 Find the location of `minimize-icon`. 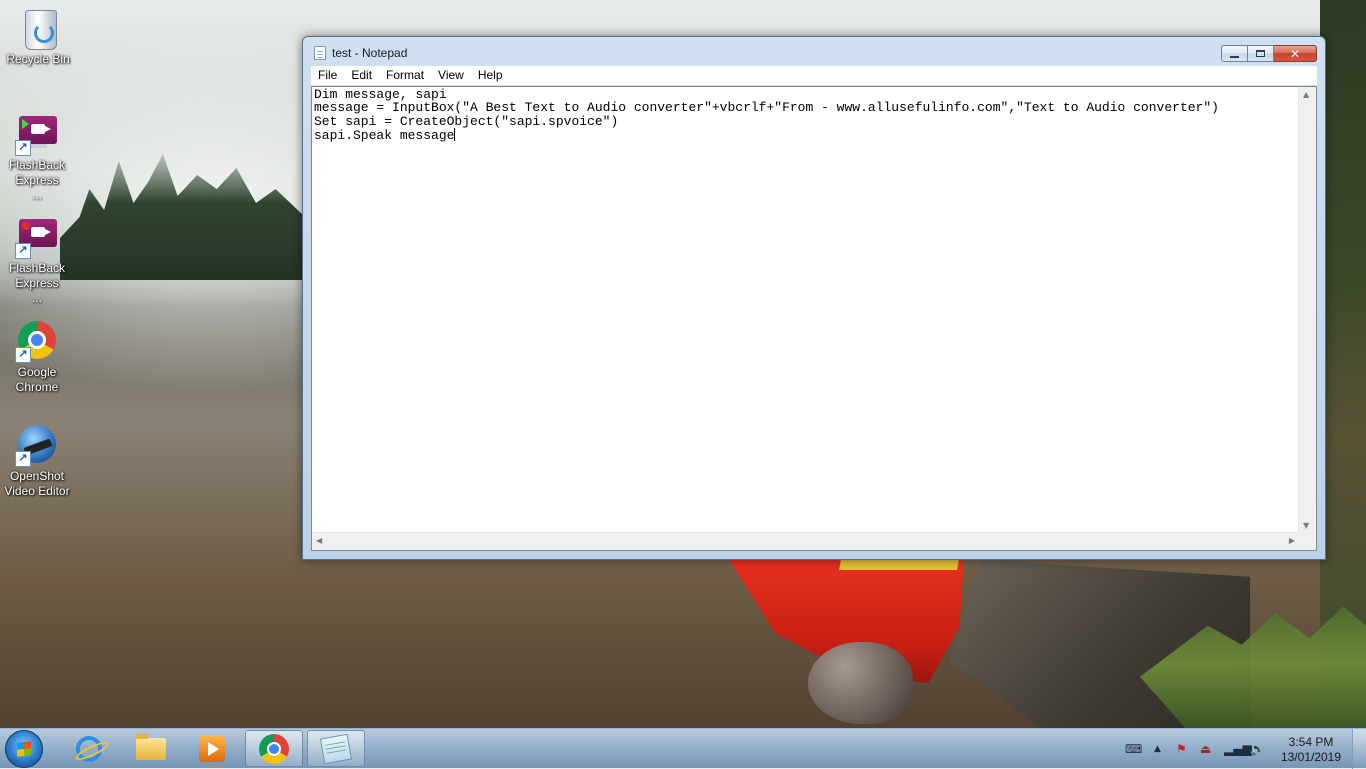

minimize-icon is located at coordinates (1234, 56).